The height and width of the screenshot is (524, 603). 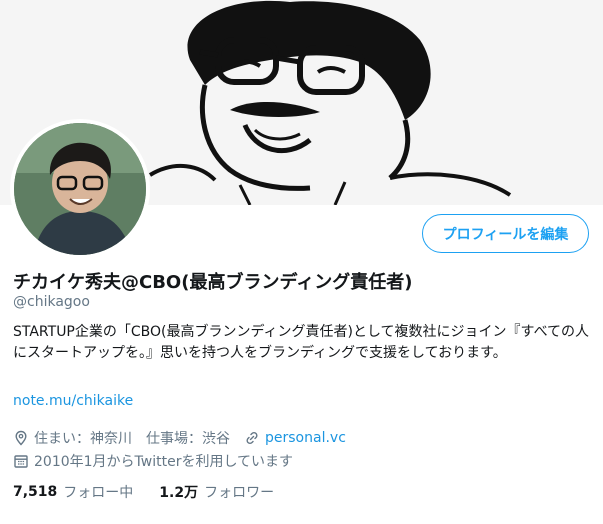 I want to click on profile-meta-location-row: 住まい：神奈川 仕事場：渋谷 personal.vc, so click(x=179, y=438).